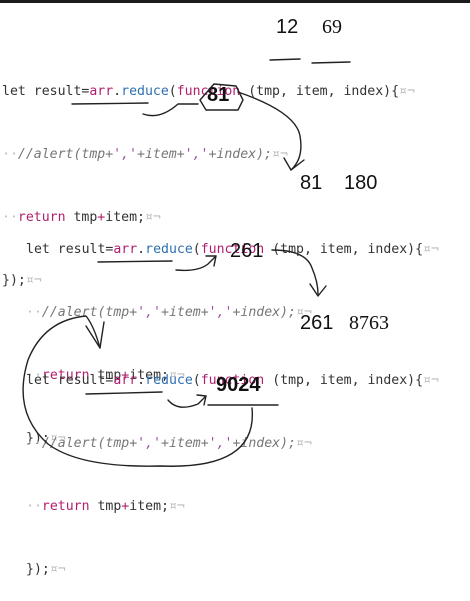 The image size is (470, 601). I want to click on annotation-result-1: 81, so click(218, 95).